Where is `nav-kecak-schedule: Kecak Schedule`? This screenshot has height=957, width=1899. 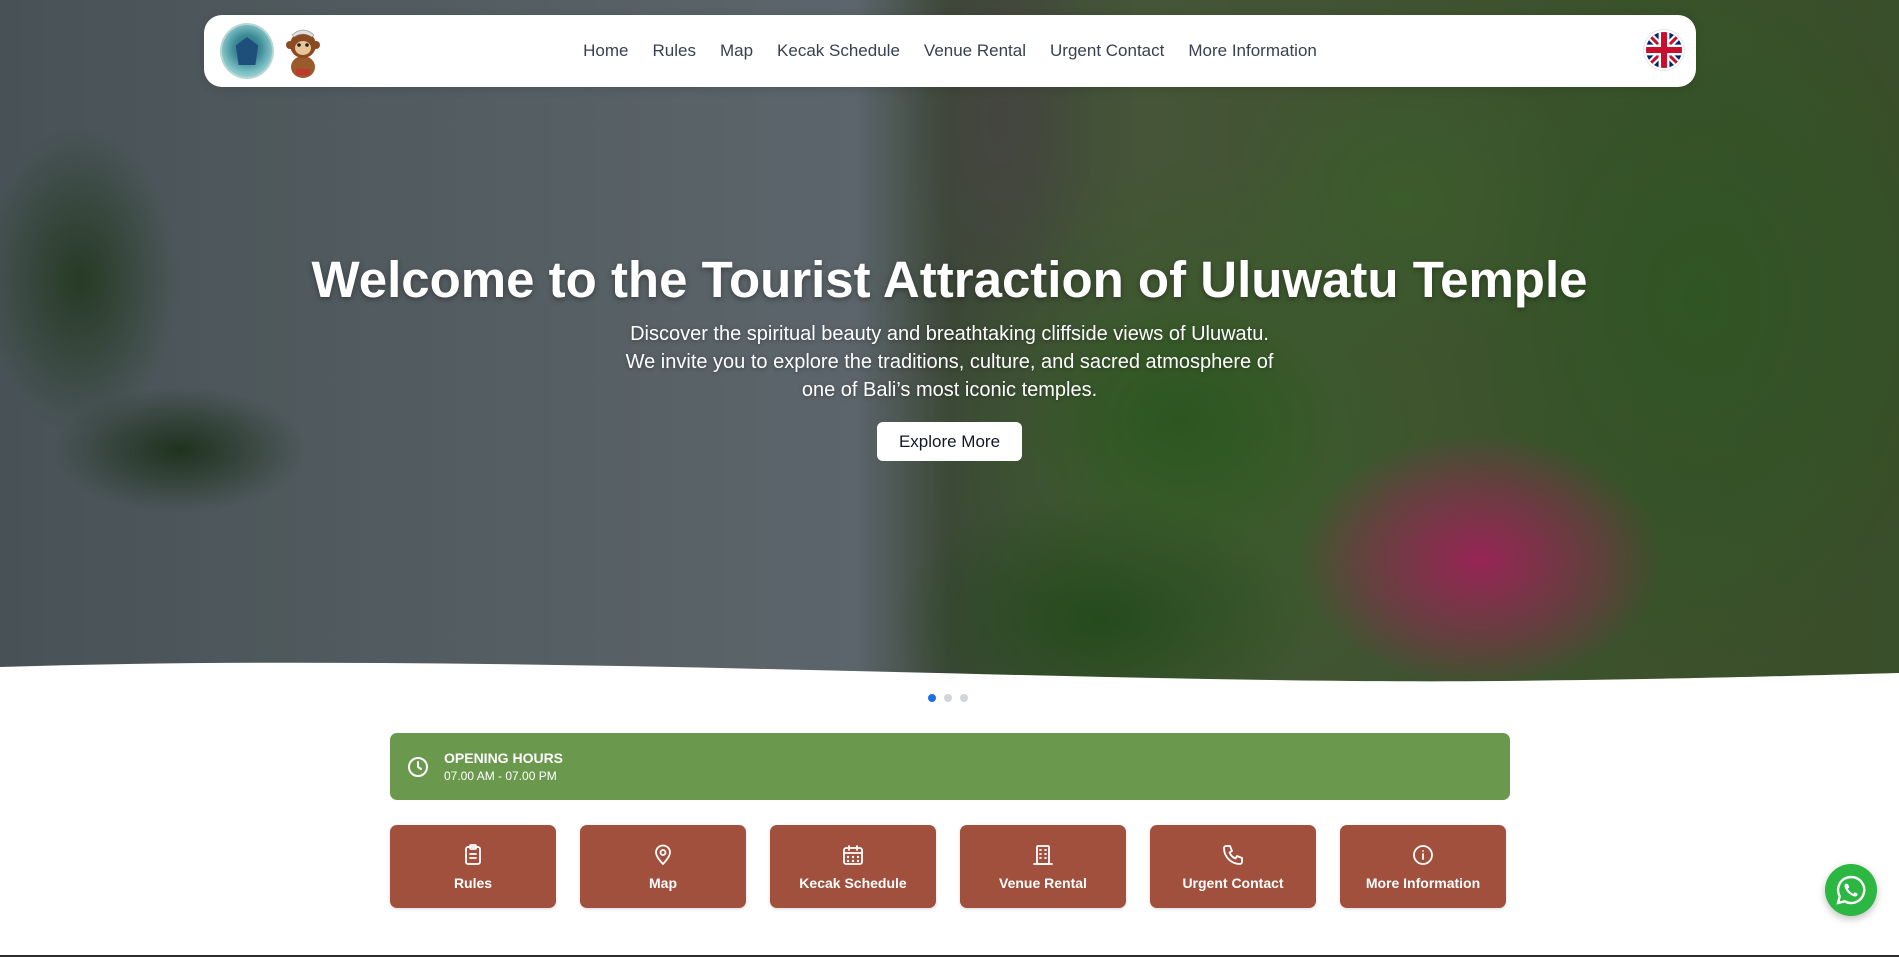
nav-kecak-schedule: Kecak Schedule is located at coordinates (838, 51).